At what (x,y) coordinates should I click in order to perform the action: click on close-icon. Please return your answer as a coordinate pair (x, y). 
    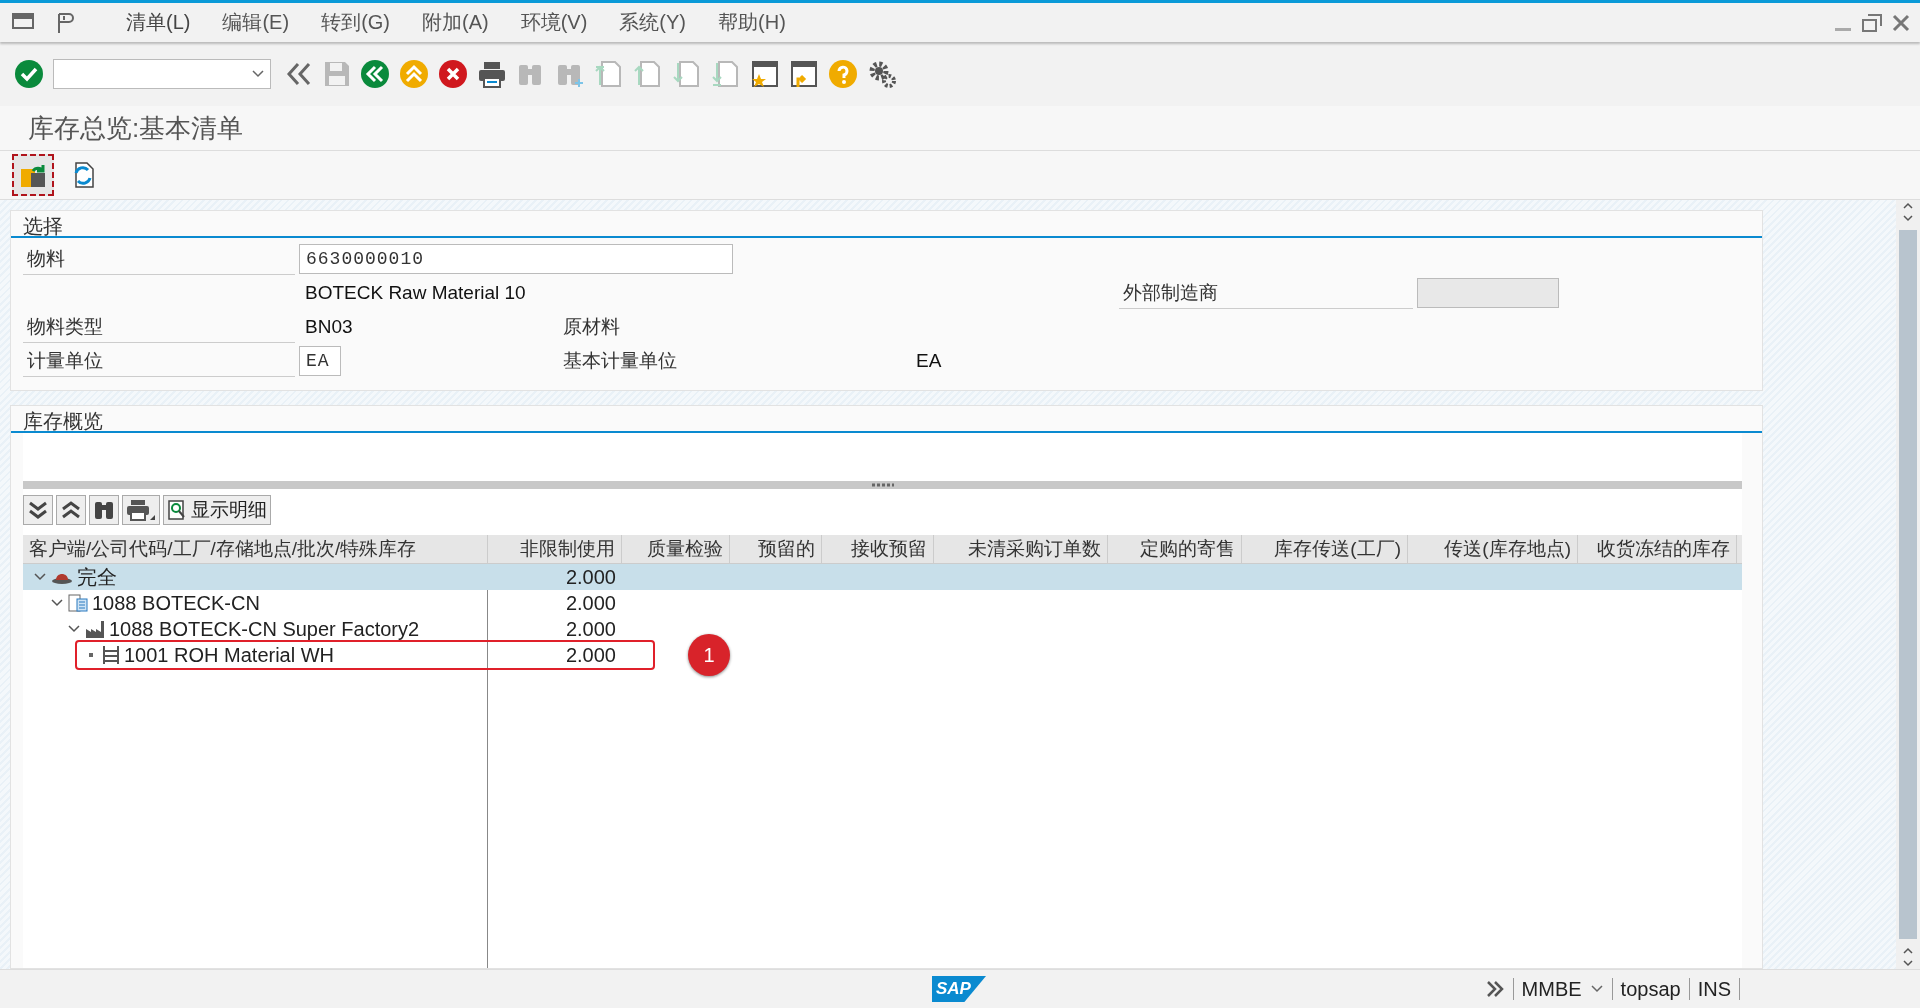
    Looking at the image, I should click on (1901, 22).